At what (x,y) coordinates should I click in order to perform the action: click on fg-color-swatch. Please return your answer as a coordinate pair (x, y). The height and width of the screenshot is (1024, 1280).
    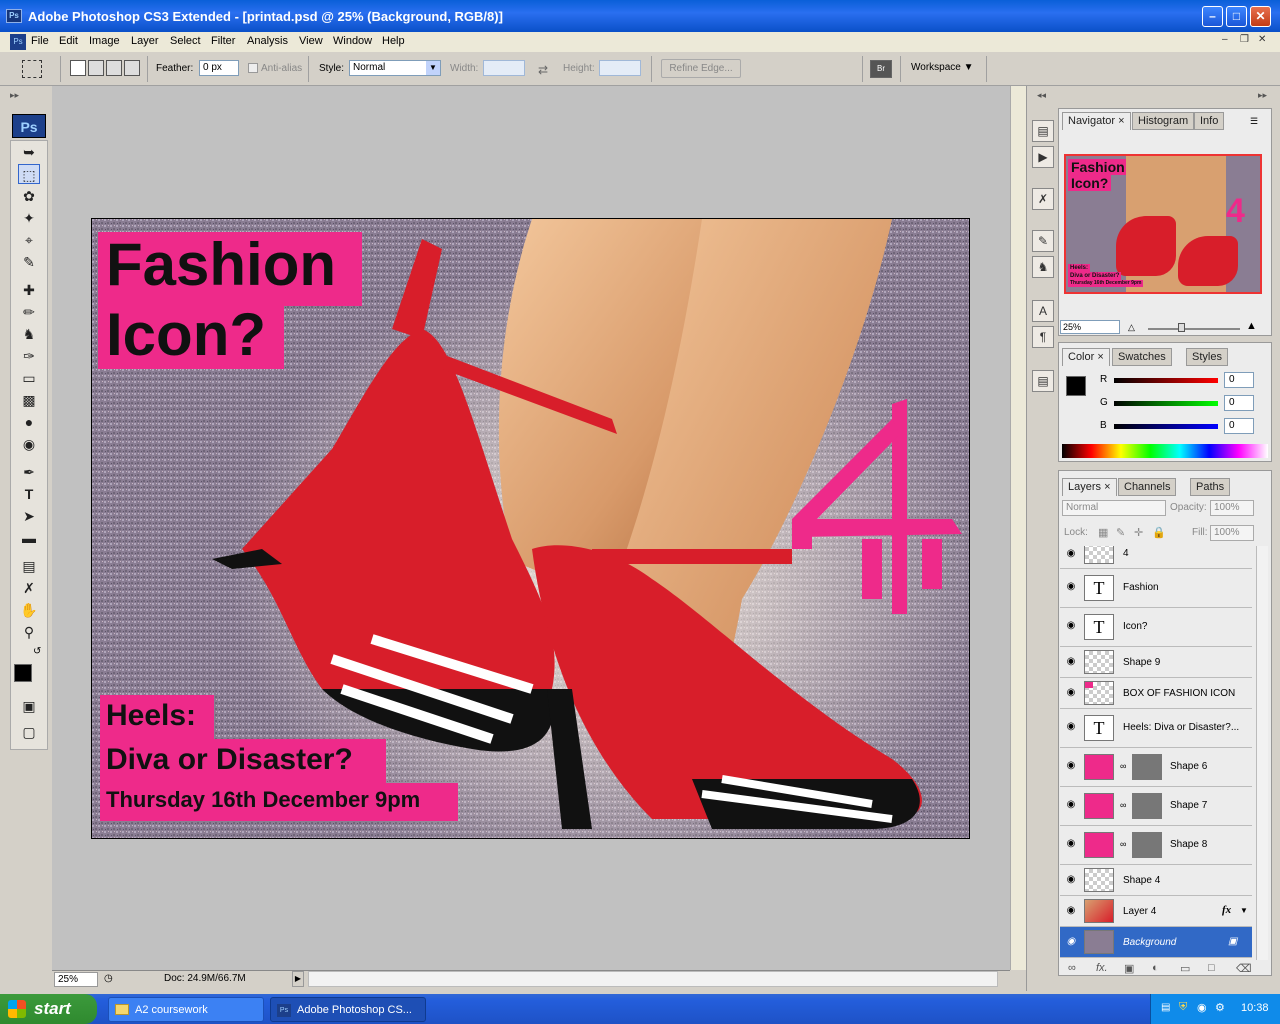
    Looking at the image, I should click on (1076, 386).